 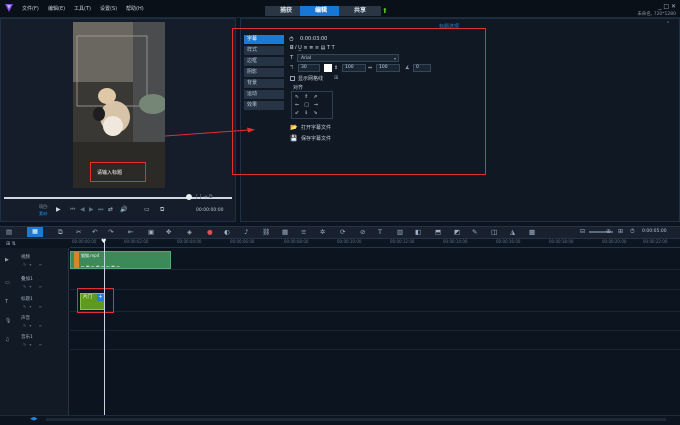 I want to click on scrubber-handle, so click(x=189, y=197).